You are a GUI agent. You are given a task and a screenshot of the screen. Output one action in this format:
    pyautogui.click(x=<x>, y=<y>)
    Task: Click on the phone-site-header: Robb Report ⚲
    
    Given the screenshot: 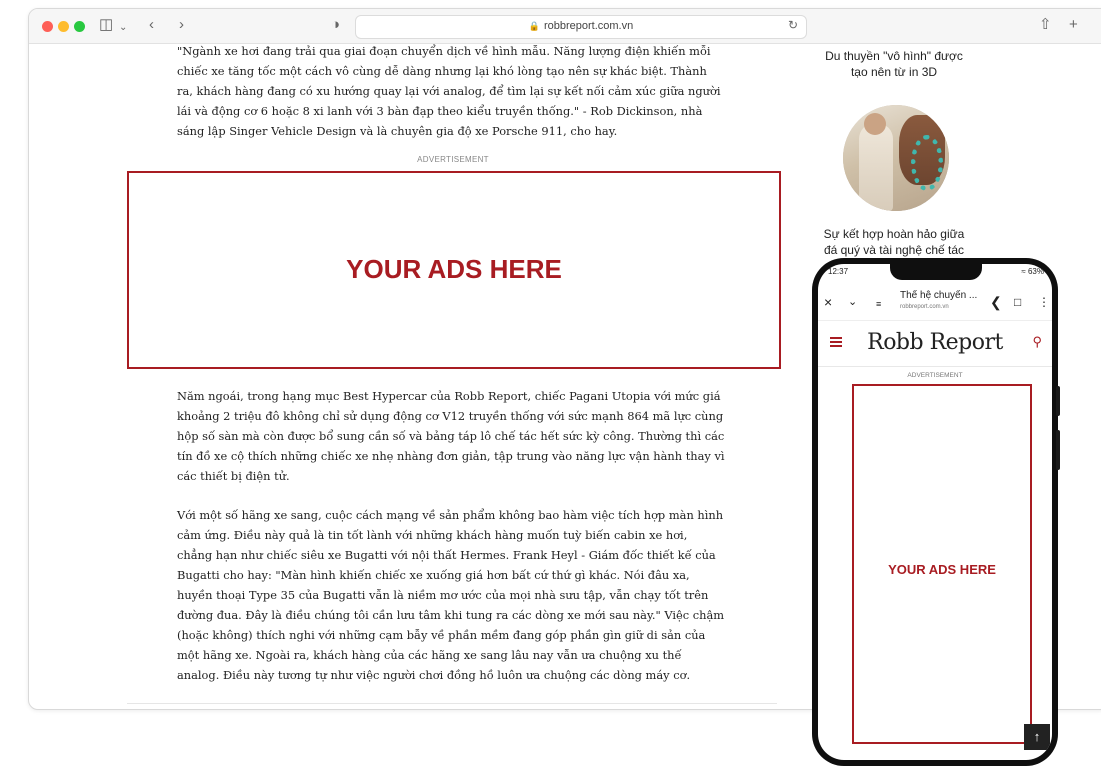 What is the action you would take?
    pyautogui.click(x=935, y=343)
    